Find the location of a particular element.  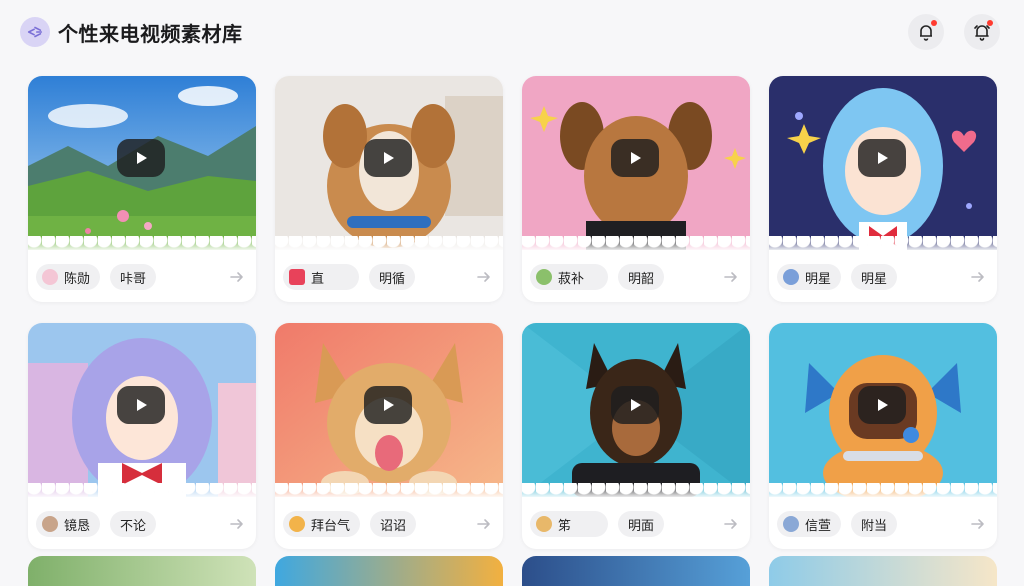

app-logo is located at coordinates (35, 32).